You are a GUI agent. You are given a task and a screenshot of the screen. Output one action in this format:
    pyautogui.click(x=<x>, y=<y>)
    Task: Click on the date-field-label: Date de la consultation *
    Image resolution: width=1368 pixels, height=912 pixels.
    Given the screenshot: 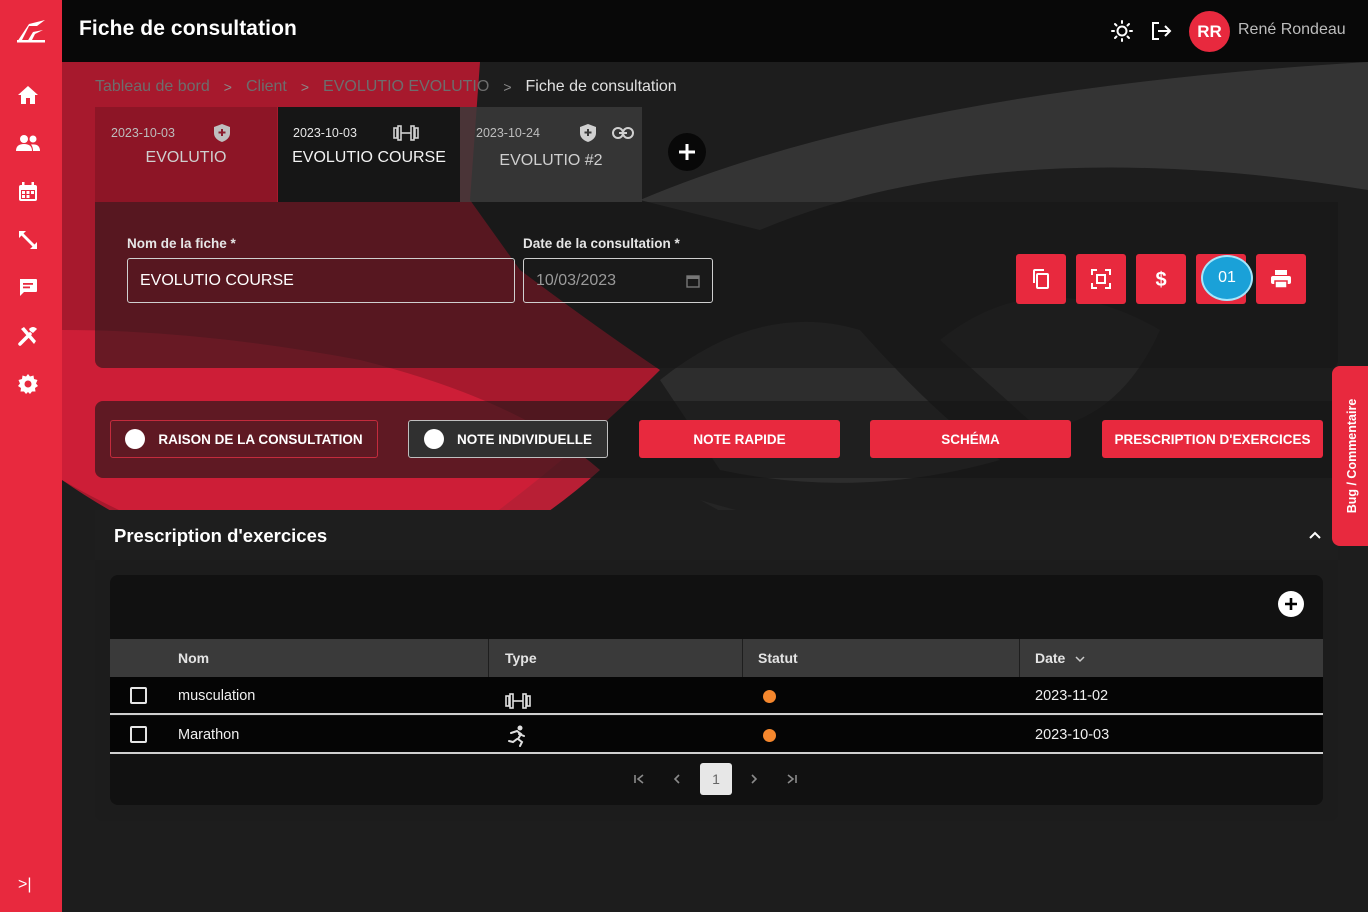 What is the action you would take?
    pyautogui.click(x=601, y=243)
    